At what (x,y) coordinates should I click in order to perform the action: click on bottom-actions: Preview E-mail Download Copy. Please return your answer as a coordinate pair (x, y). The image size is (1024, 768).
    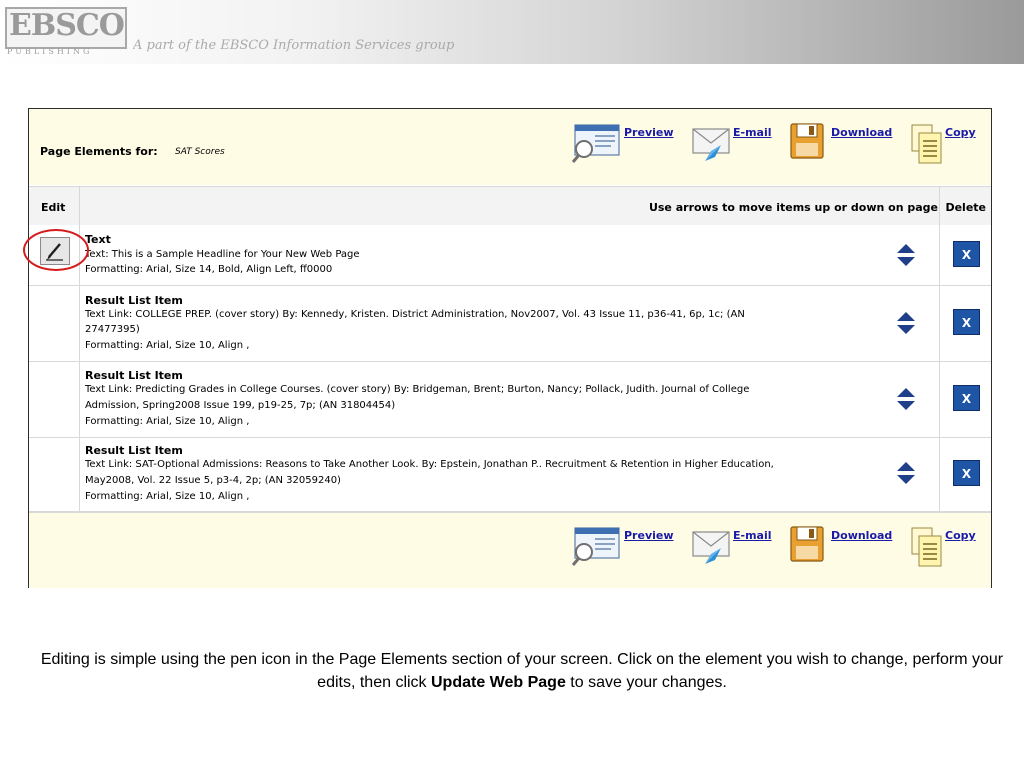
    Looking at the image, I should click on (781, 546).